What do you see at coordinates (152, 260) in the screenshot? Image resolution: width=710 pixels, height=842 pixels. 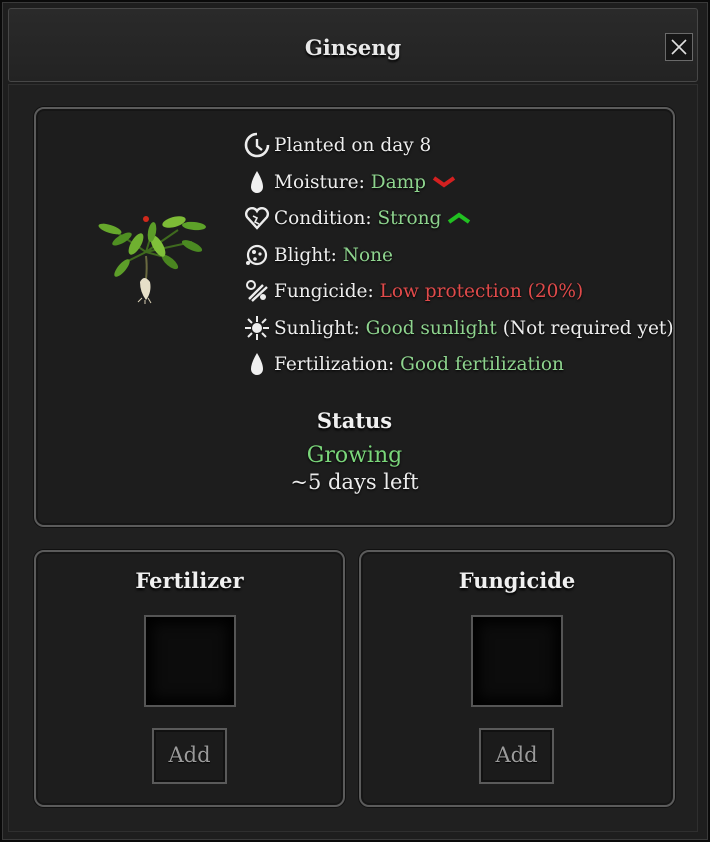 I see `ginseng-plant-icon` at bounding box center [152, 260].